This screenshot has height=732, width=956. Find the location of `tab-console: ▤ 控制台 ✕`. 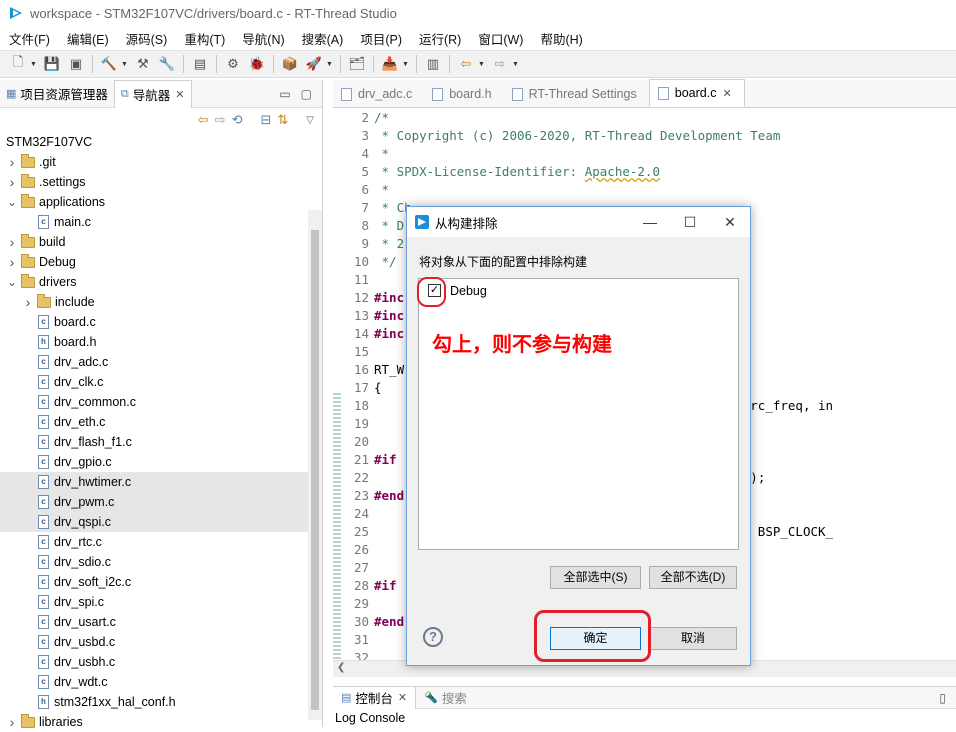

tab-console: ▤ 控制台 ✕ is located at coordinates (375, 697).